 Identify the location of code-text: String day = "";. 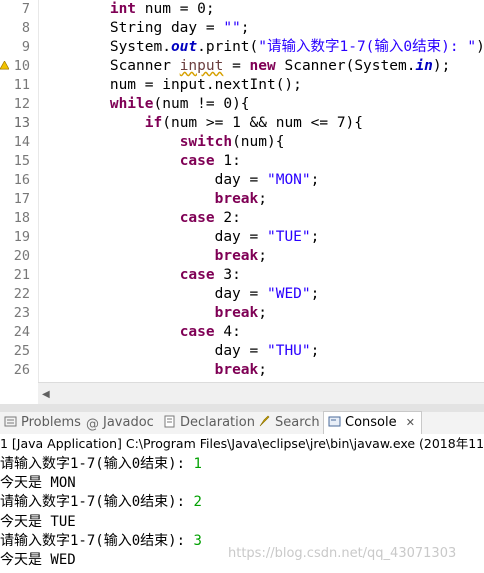
(145, 28).